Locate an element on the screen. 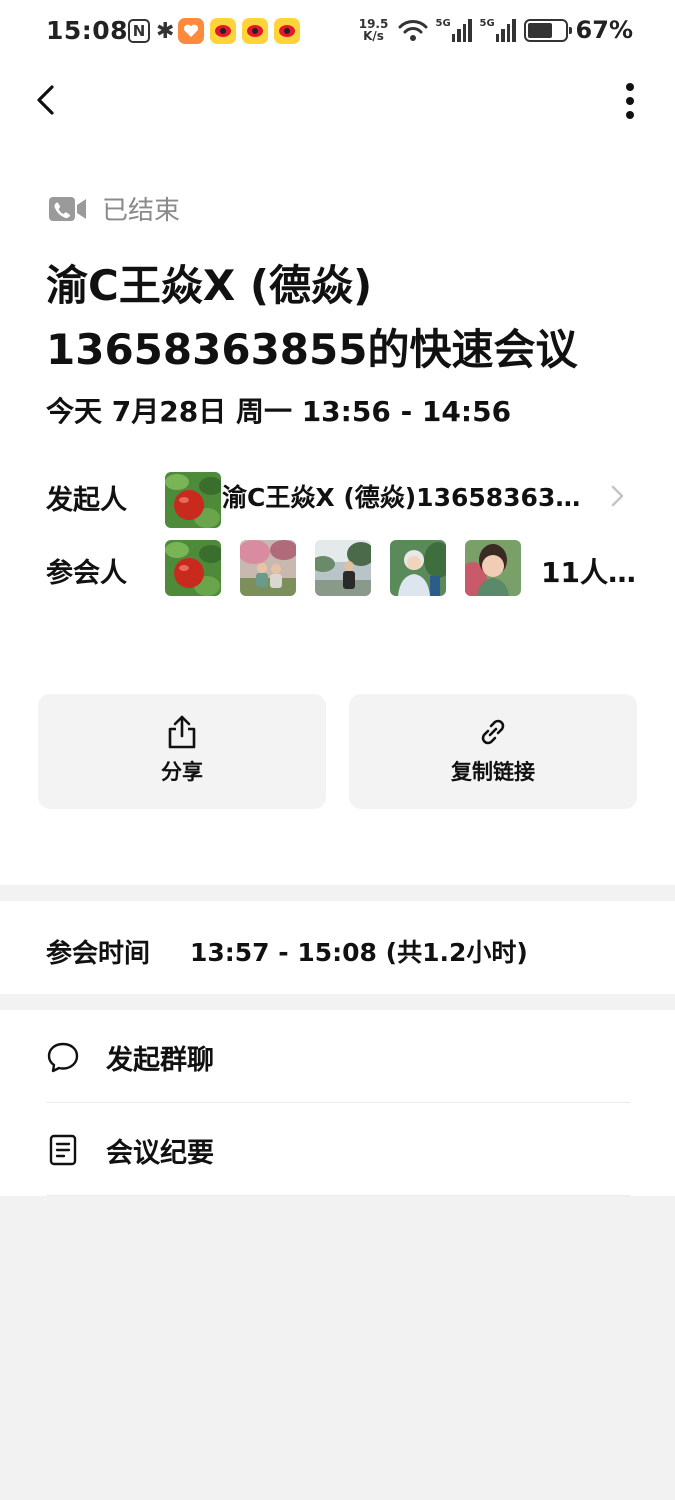 The image size is (675, 1500). signal-sim1-icon: 5G is located at coordinates (454, 30).